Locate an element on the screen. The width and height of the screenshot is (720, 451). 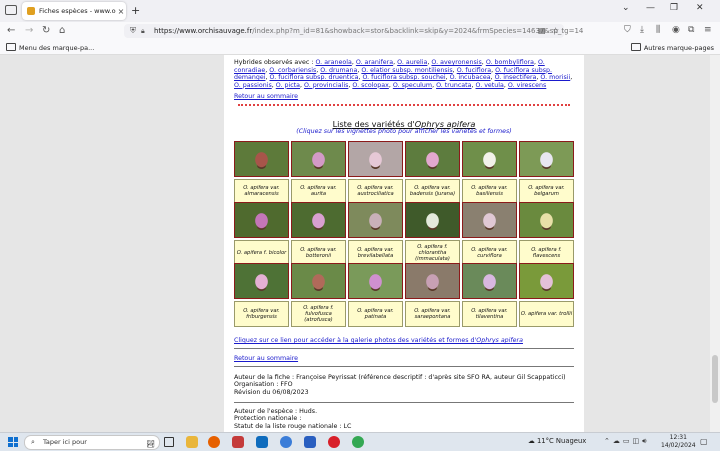
lock-icon: 🔒︎ is located at coordinates (143, 31).